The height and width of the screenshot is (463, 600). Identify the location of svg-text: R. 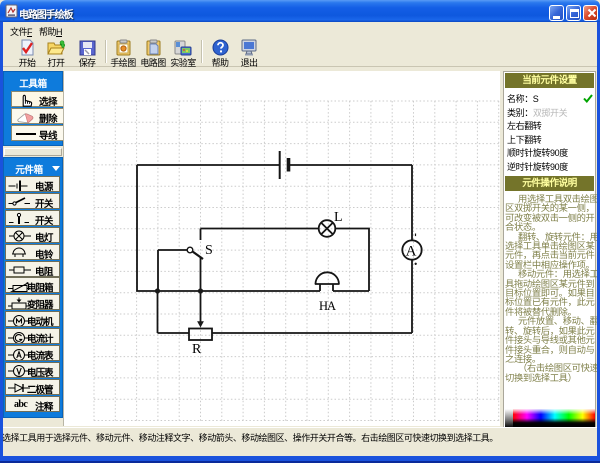
(197, 349).